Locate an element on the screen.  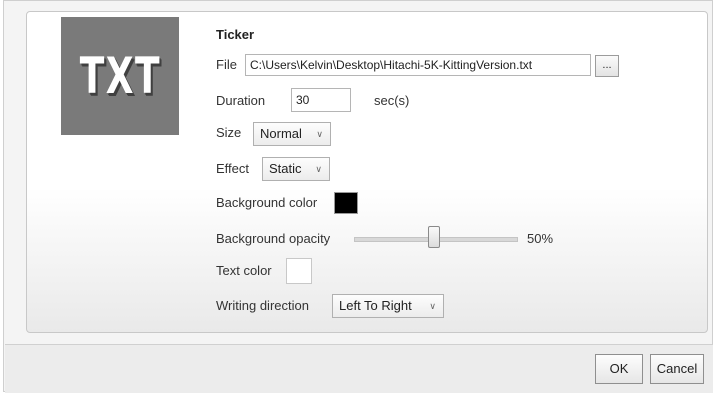
size-label: Size is located at coordinates (229, 132).